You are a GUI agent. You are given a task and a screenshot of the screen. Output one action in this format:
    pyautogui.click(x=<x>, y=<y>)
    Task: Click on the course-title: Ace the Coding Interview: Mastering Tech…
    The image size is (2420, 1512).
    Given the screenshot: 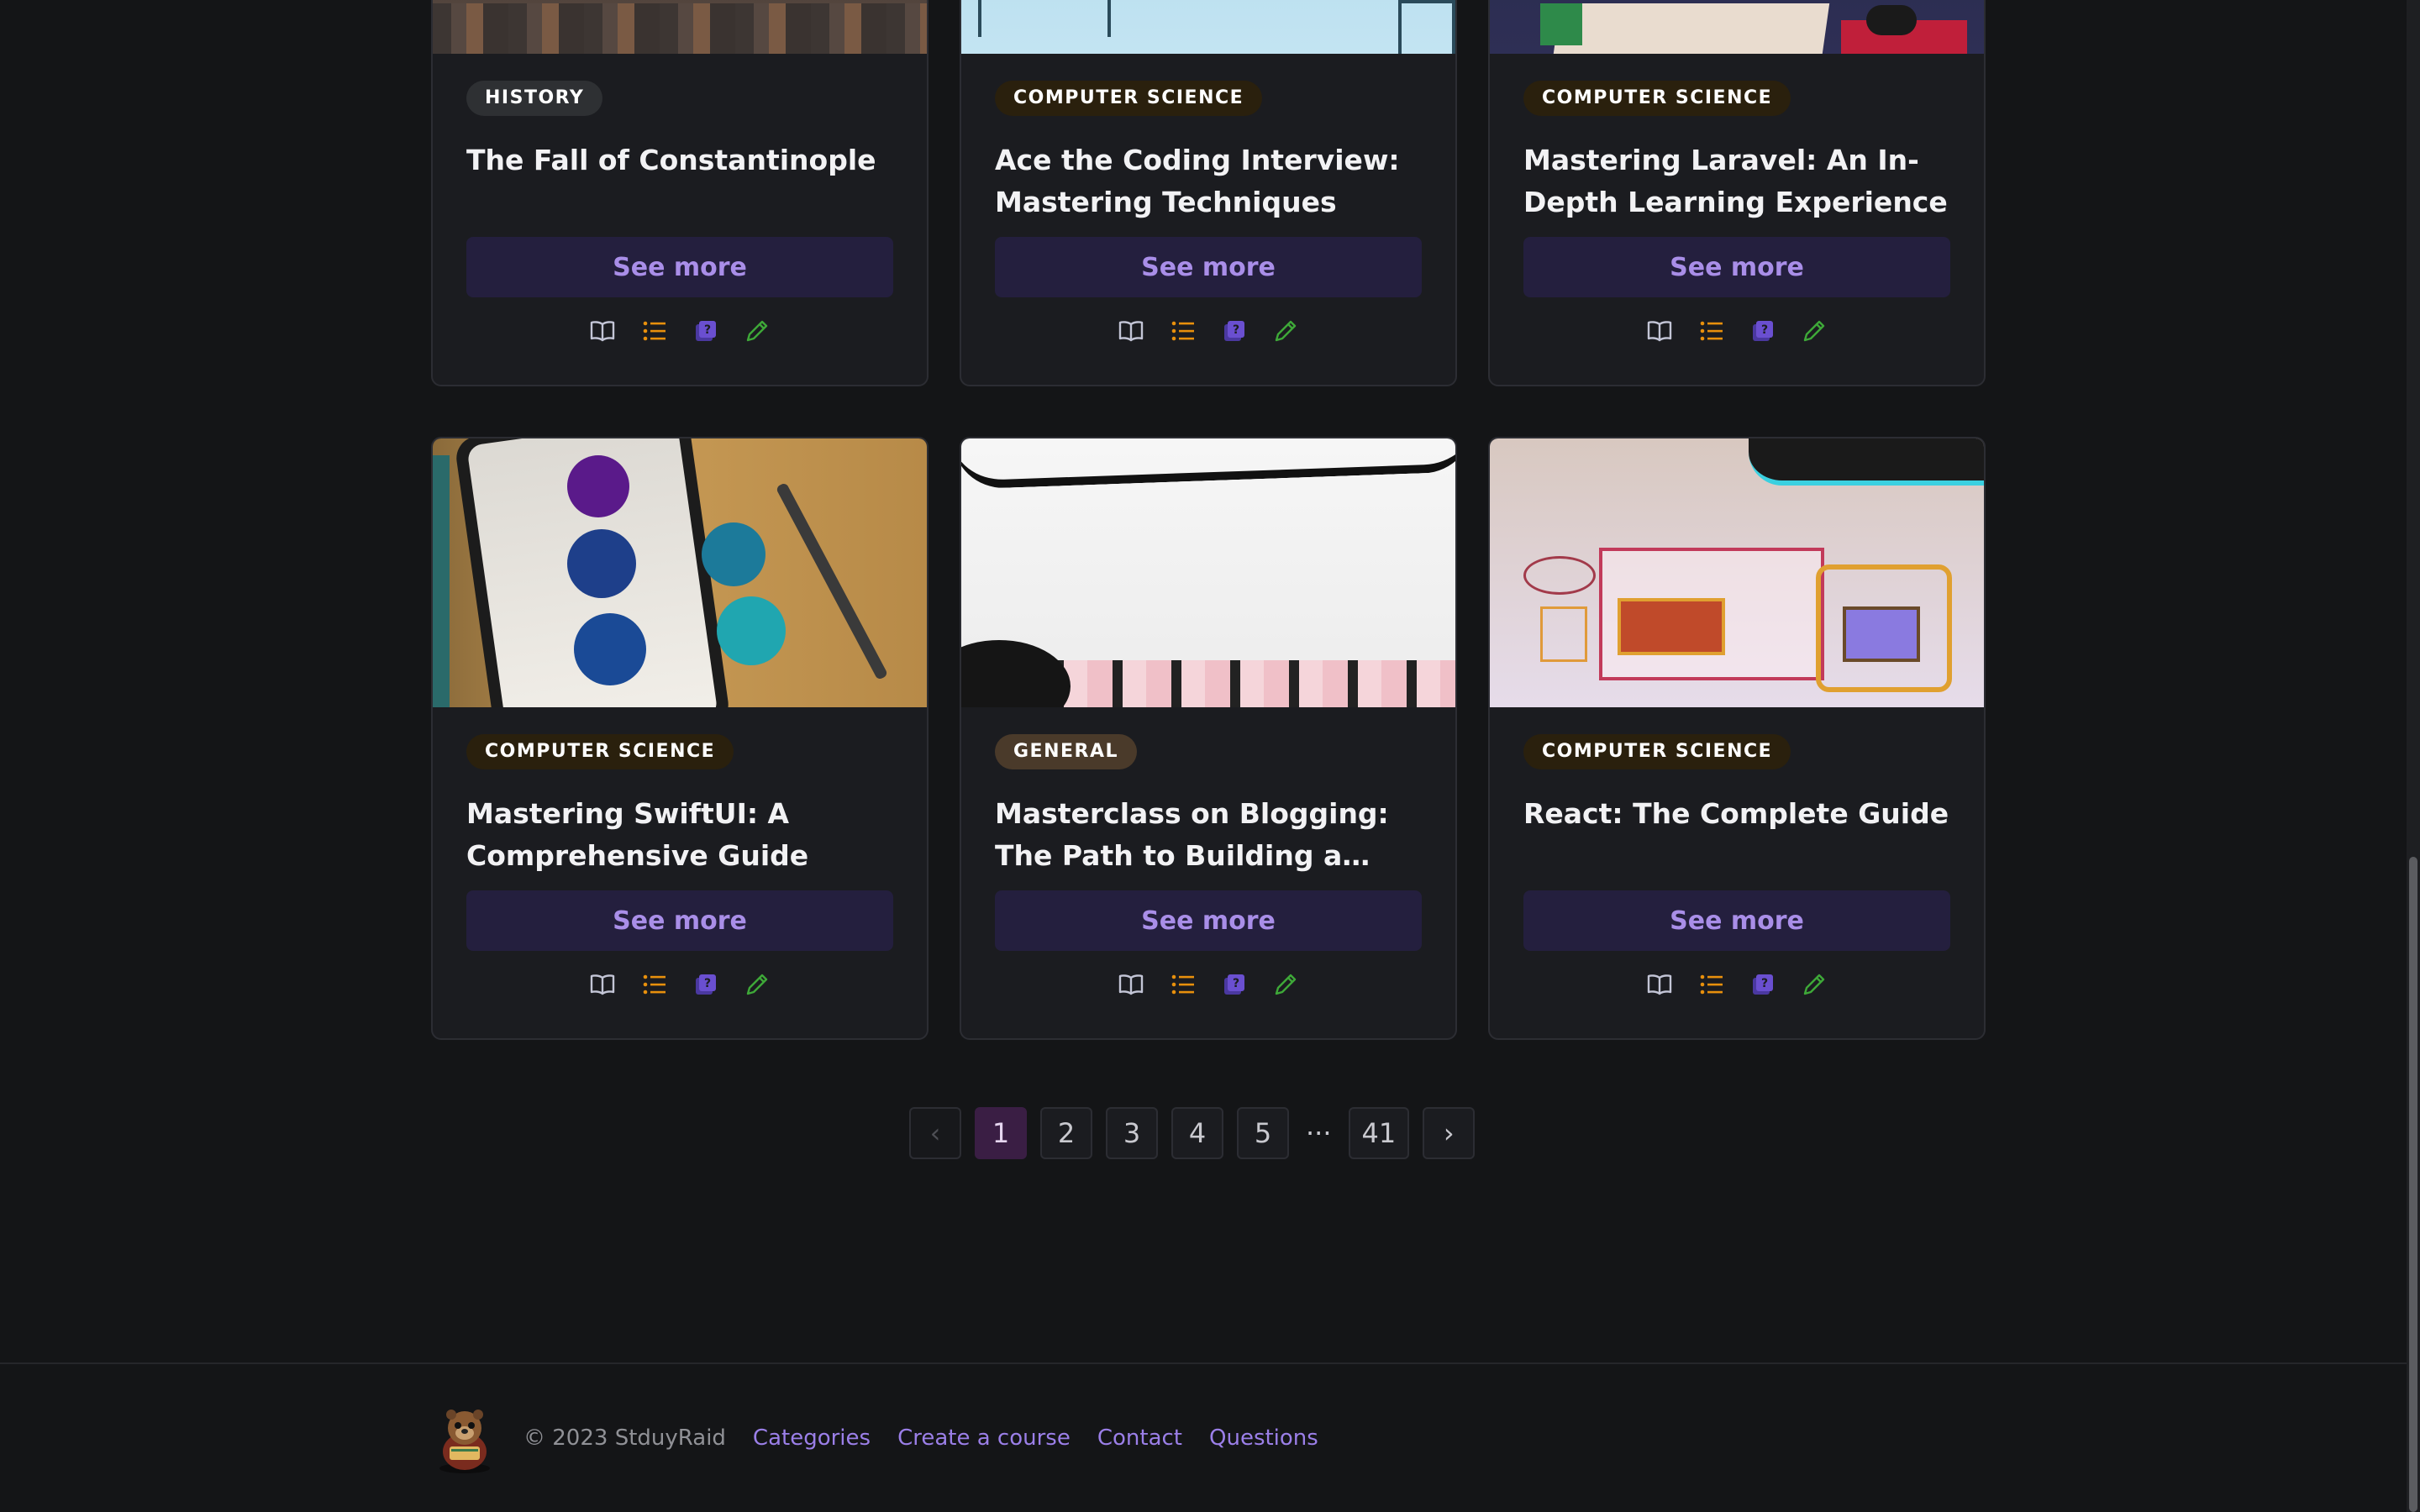 What is the action you would take?
    pyautogui.click(x=1208, y=181)
    